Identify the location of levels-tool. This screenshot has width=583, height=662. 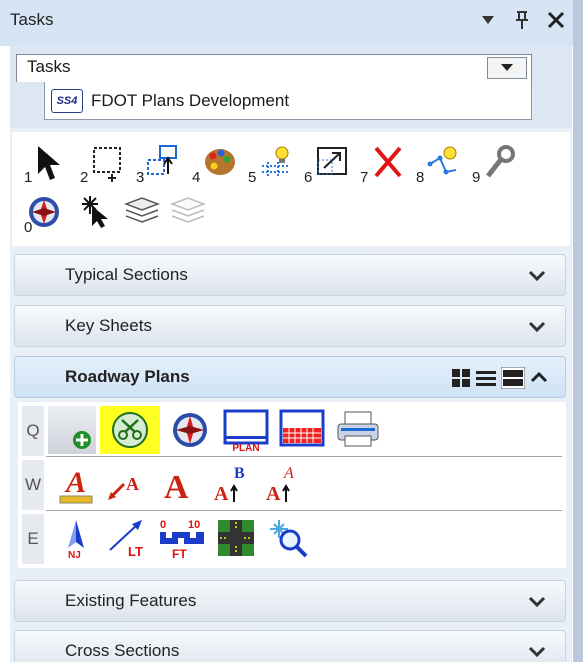
(143, 214).